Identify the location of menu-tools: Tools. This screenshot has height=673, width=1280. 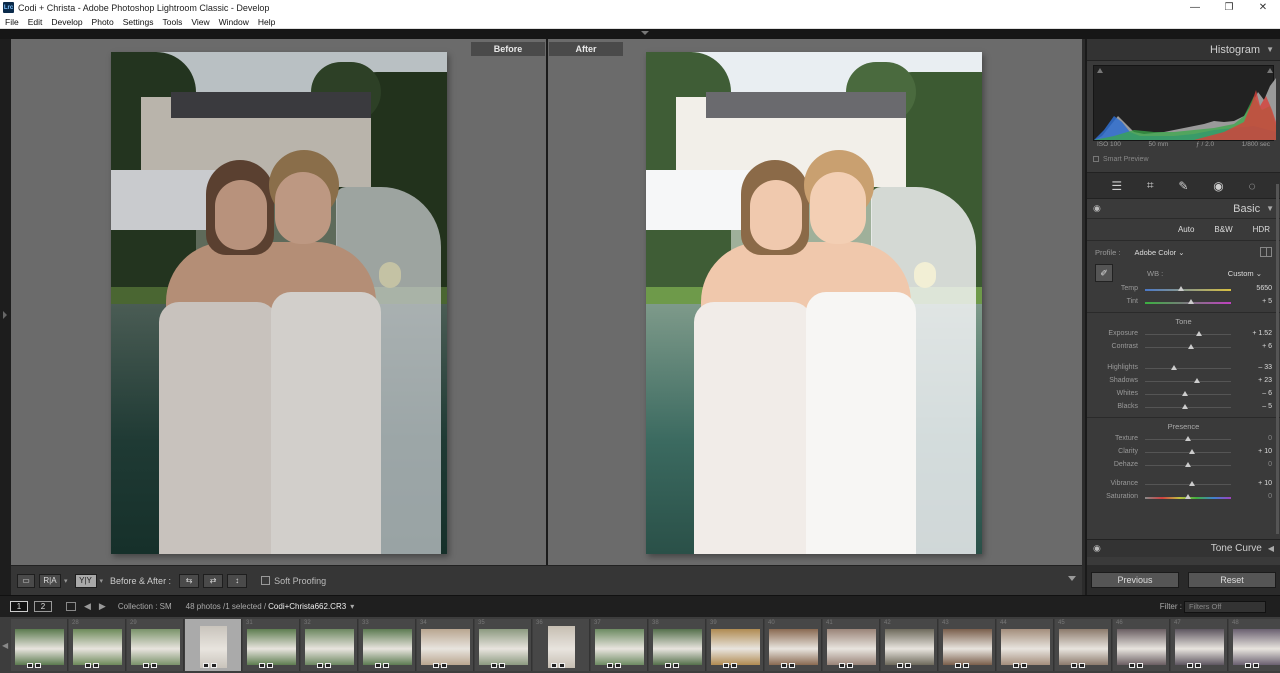
(172, 22).